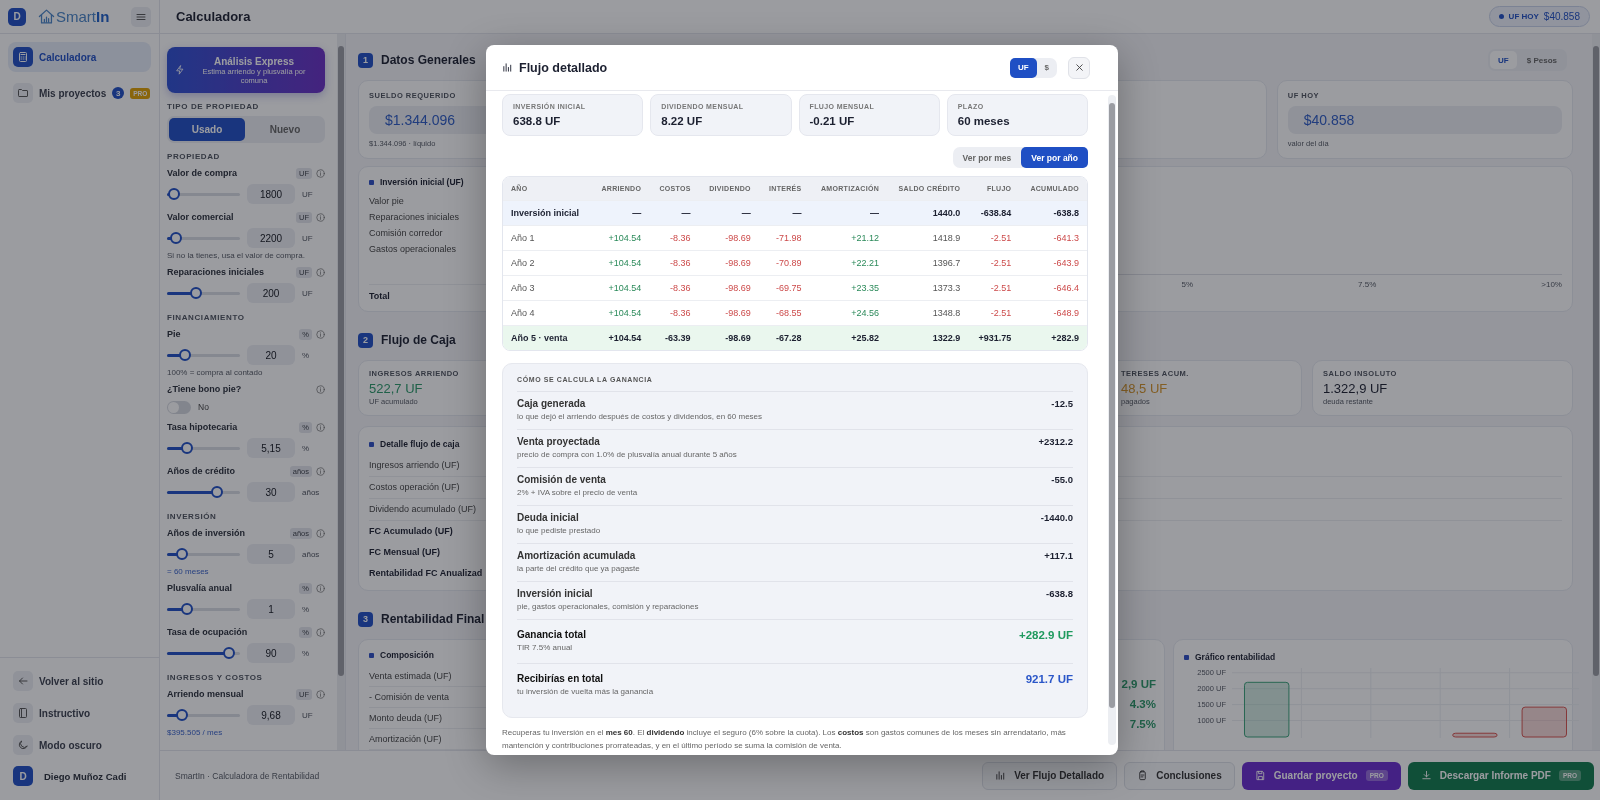  What do you see at coordinates (1142, 724) in the screenshot?
I see `summary-value: 7.5%` at bounding box center [1142, 724].